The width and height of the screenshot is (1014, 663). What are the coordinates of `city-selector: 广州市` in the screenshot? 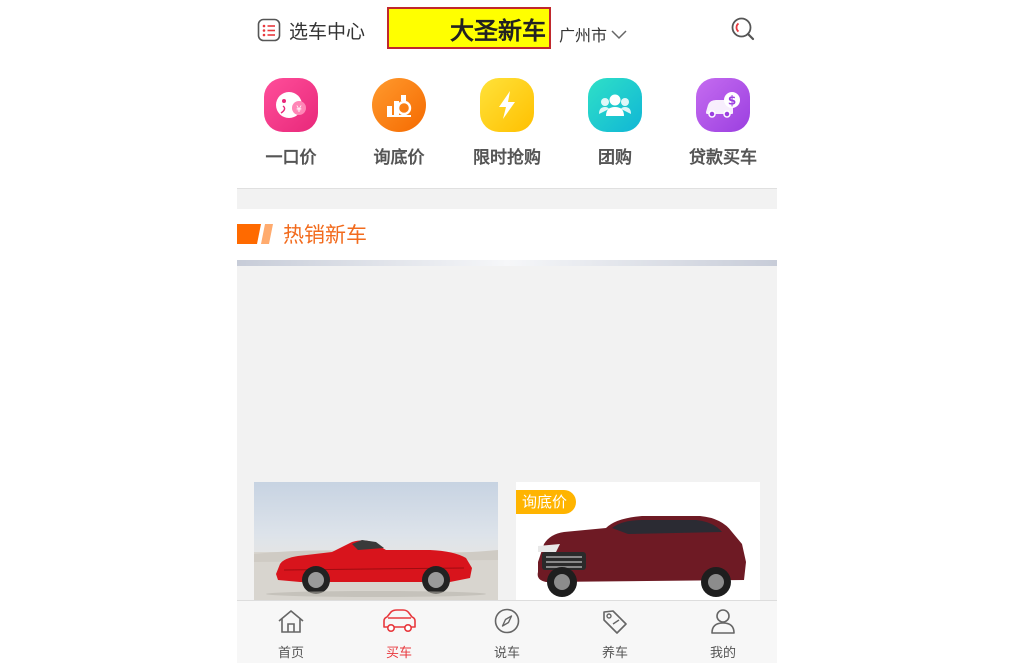 It's located at (593, 34).